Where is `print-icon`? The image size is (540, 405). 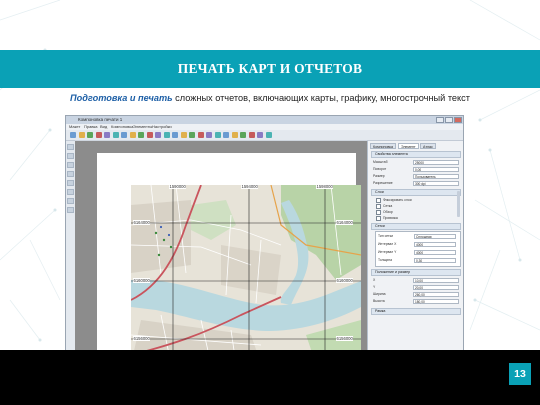
print-icon is located at coordinates (98, 135).